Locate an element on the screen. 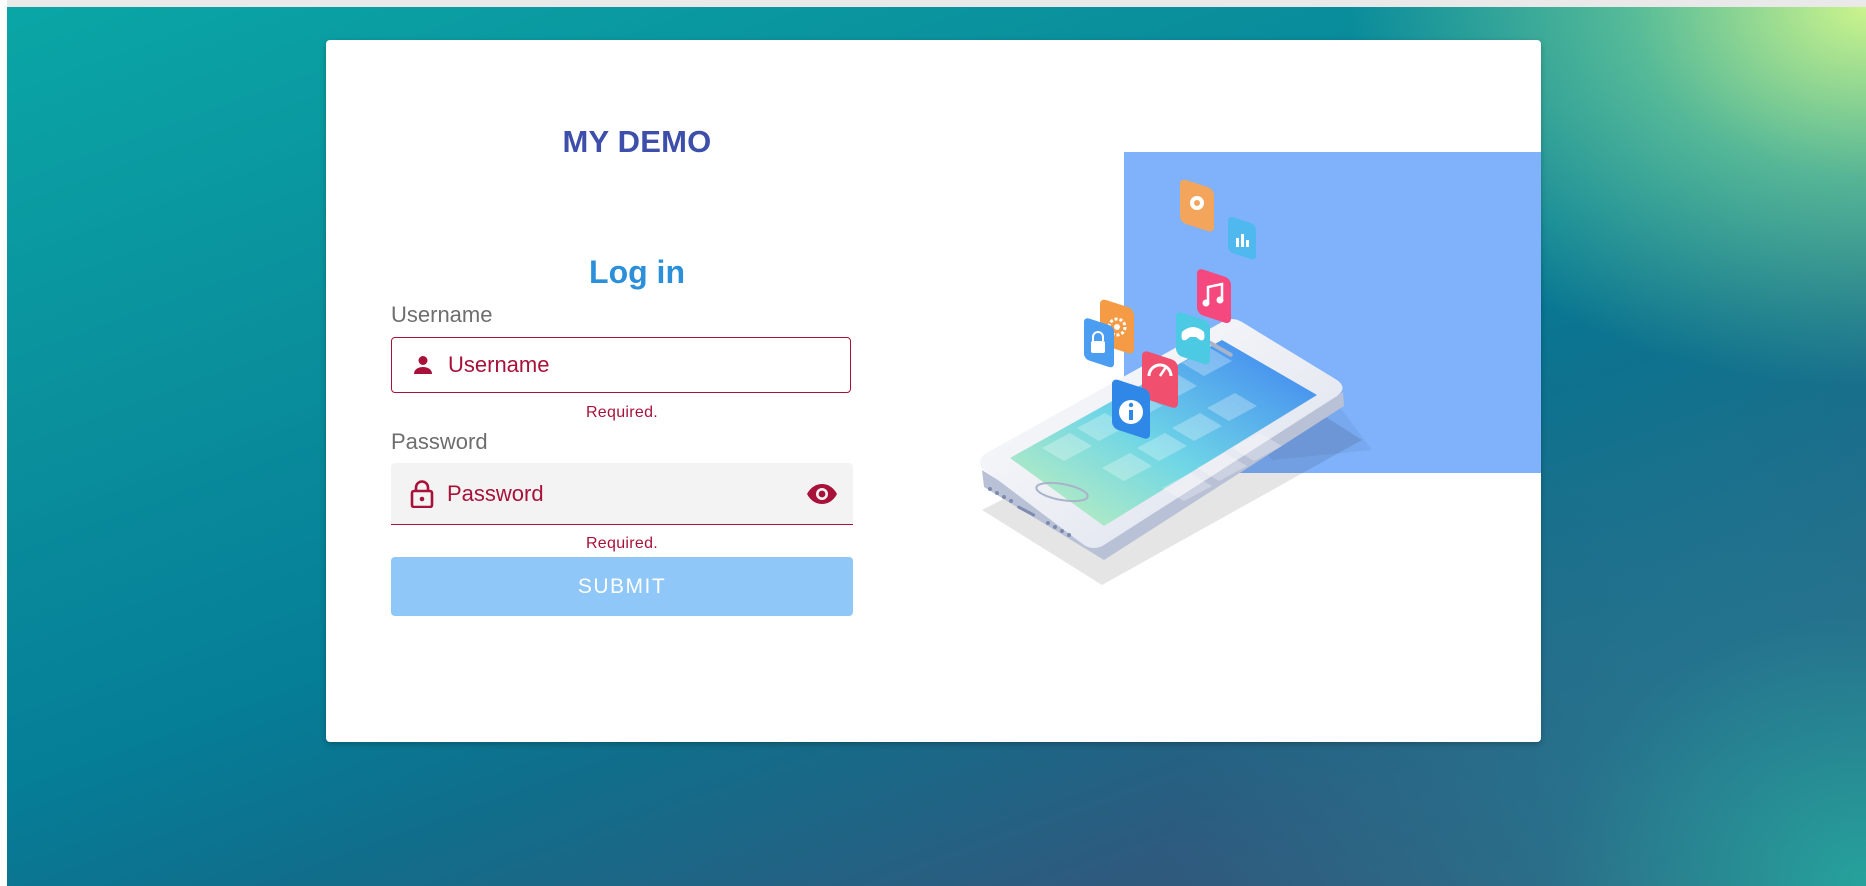 Image resolution: width=1866 pixels, height=886 pixels. username-placeholder: Username is located at coordinates (499, 364).